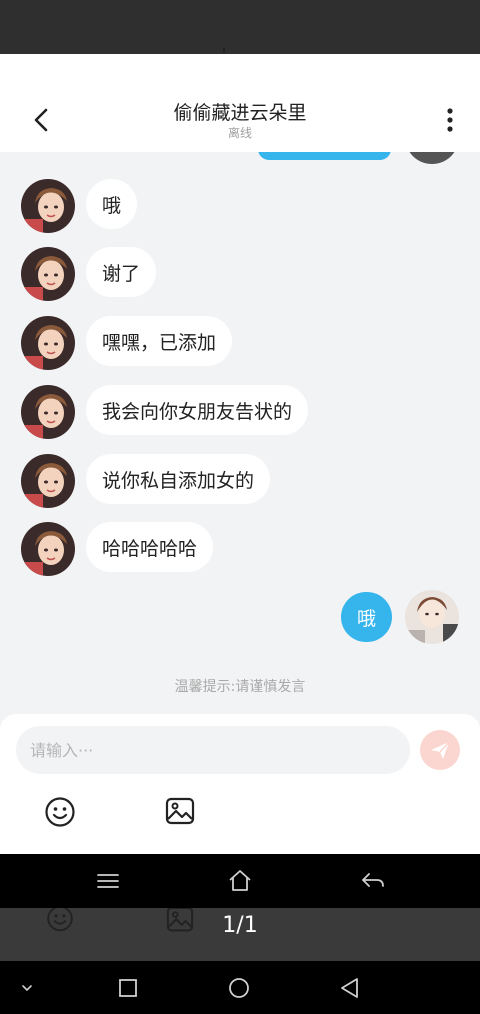 The image size is (480, 1014). What do you see at coordinates (178, 479) in the screenshot?
I see `message-bubble: 说你私自添加女的` at bounding box center [178, 479].